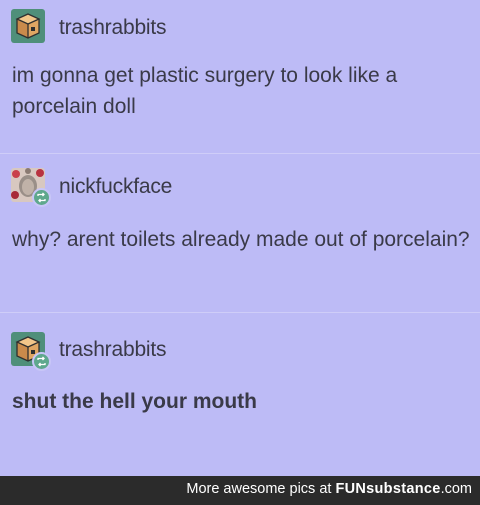 This screenshot has height=505, width=480. I want to click on watermark-brand: FUNsubstance, so click(387, 489).